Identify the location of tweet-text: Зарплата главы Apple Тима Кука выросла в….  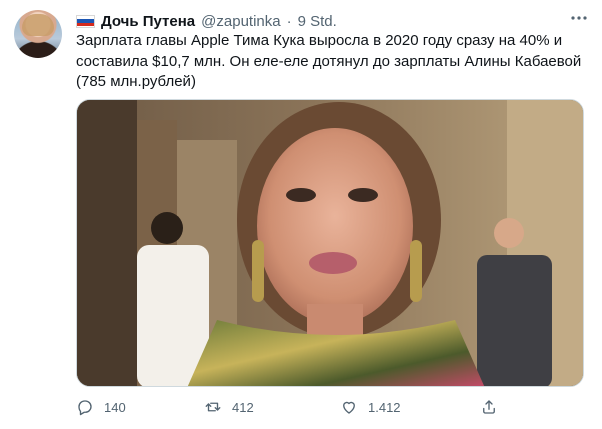
(332, 62).